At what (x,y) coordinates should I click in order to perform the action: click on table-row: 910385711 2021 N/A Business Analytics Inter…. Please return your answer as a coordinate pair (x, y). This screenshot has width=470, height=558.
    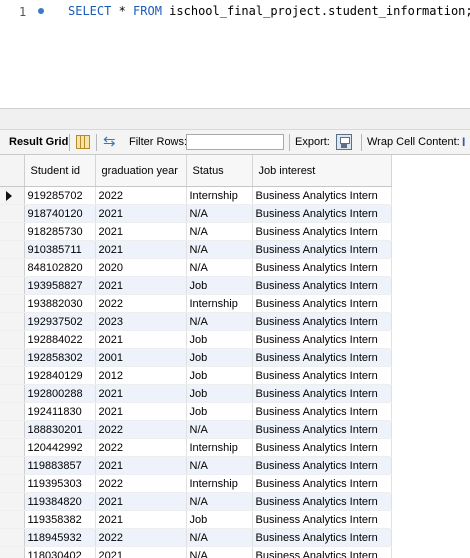
    Looking at the image, I should click on (196, 249).